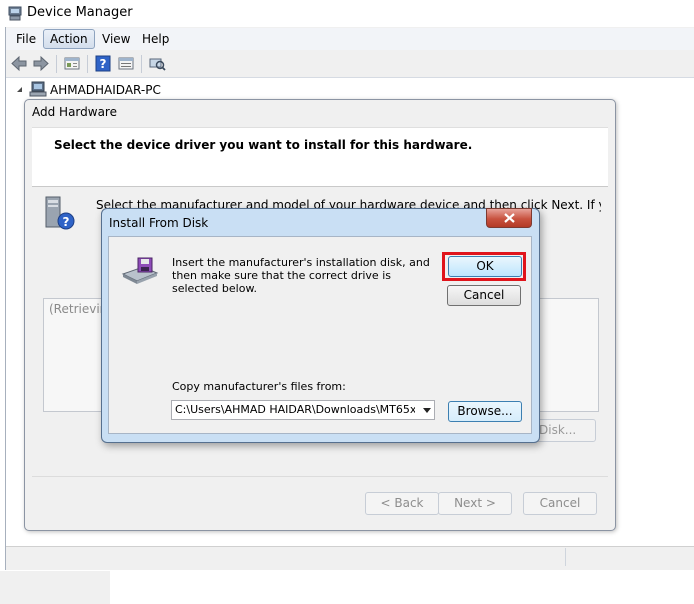 The width and height of the screenshot is (694, 604). Describe the element at coordinates (20, 90) in the screenshot. I see `tree-expand-icon` at that location.